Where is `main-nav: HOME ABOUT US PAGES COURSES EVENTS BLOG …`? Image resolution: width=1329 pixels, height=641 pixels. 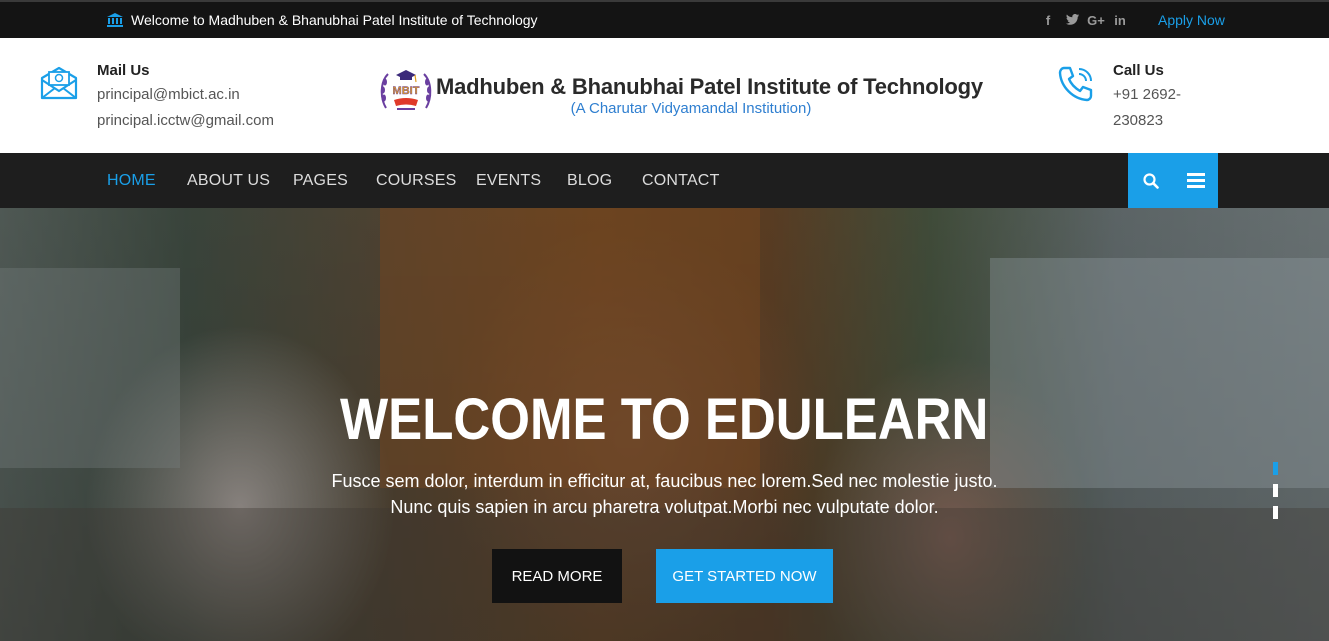
main-nav: HOME ABOUT US PAGES COURSES EVENTS BLOG … is located at coordinates (664, 180).